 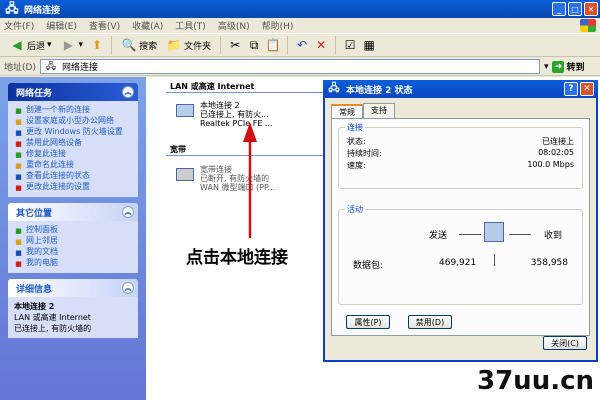 I want to click on menu-view: 查看(V), so click(x=104, y=25).